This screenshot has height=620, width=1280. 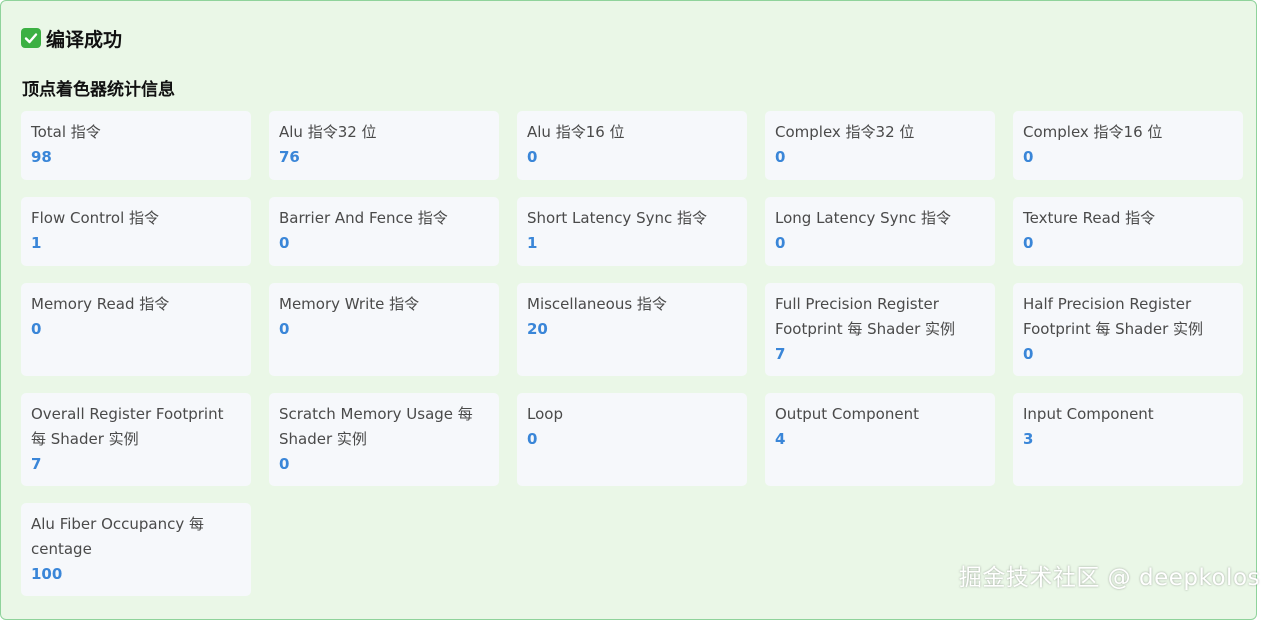 I want to click on stat-card: Short Latency Sync 指令1, so click(x=632, y=231).